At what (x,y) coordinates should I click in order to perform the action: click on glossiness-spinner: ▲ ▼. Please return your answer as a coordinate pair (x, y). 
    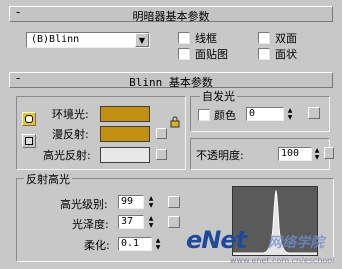
    Looking at the image, I should click on (151, 222).